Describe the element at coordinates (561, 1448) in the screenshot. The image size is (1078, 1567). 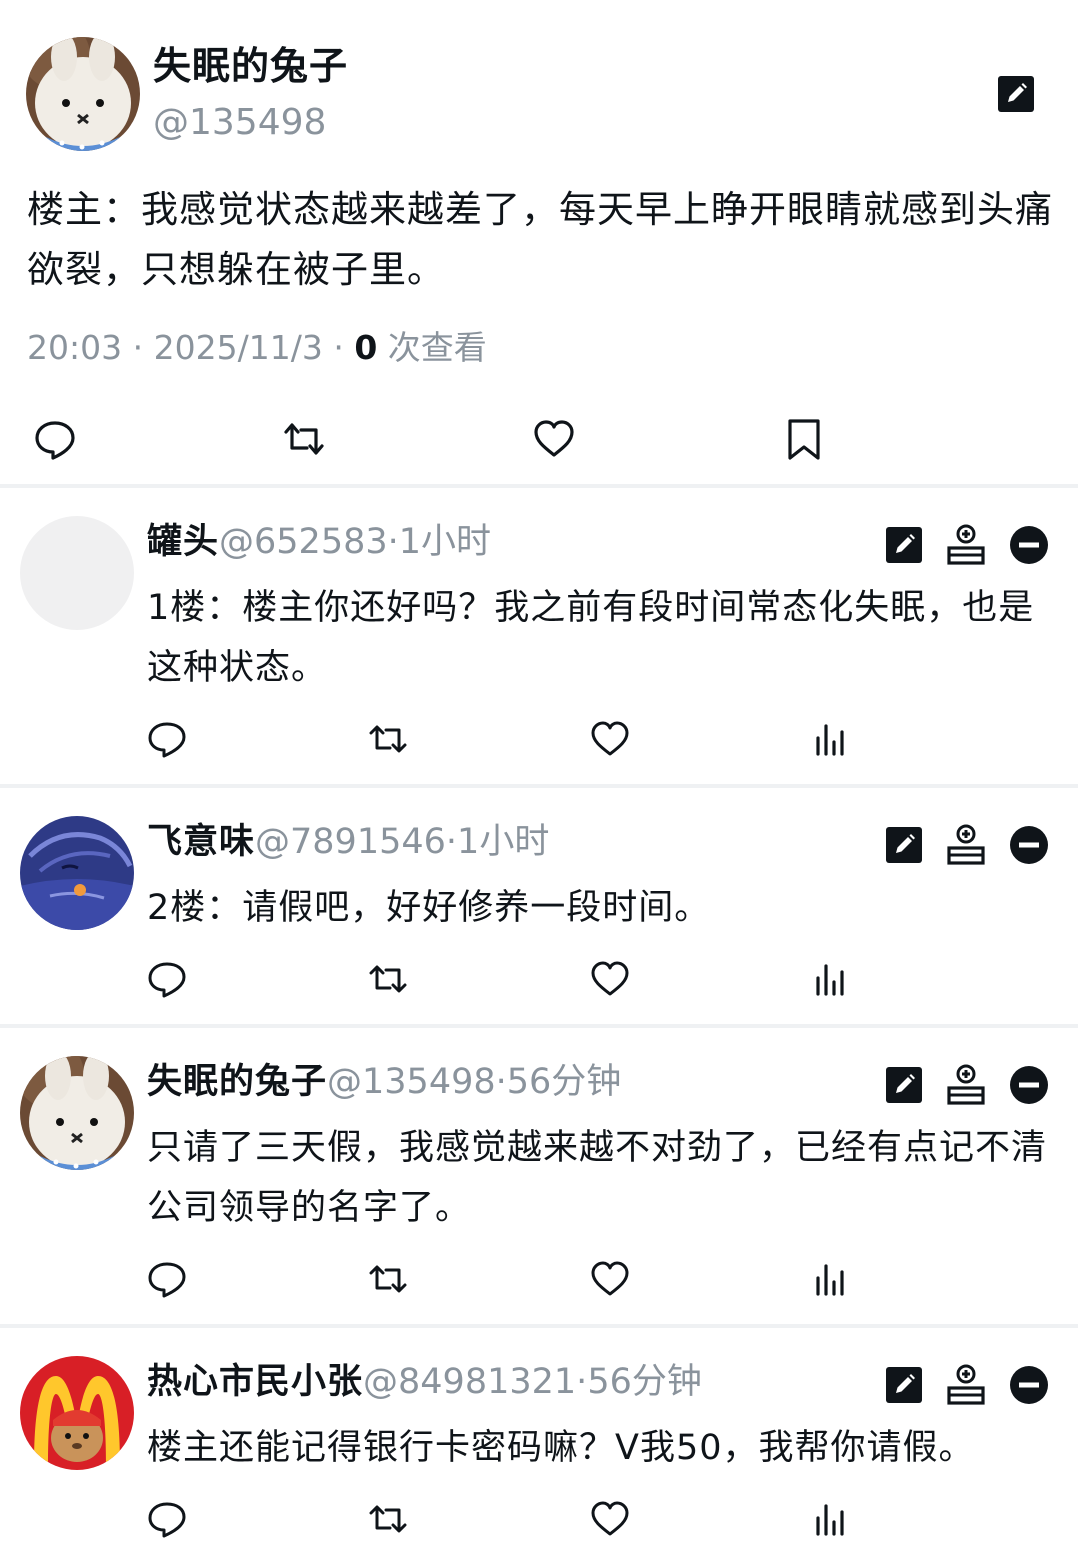
I see `reply-text: 楼主还能记得银行卡密码嘛？V我50，我帮你请假。` at that location.